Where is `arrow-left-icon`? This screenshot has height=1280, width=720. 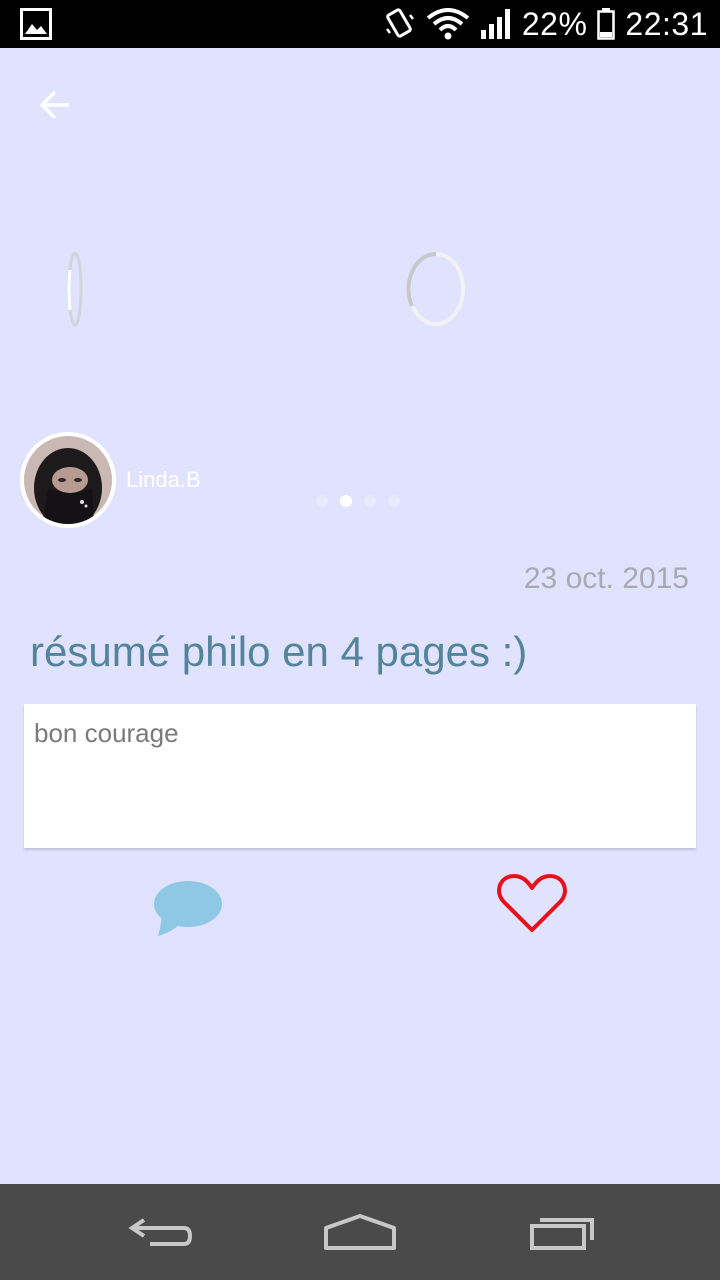 arrow-left-icon is located at coordinates (54, 105).